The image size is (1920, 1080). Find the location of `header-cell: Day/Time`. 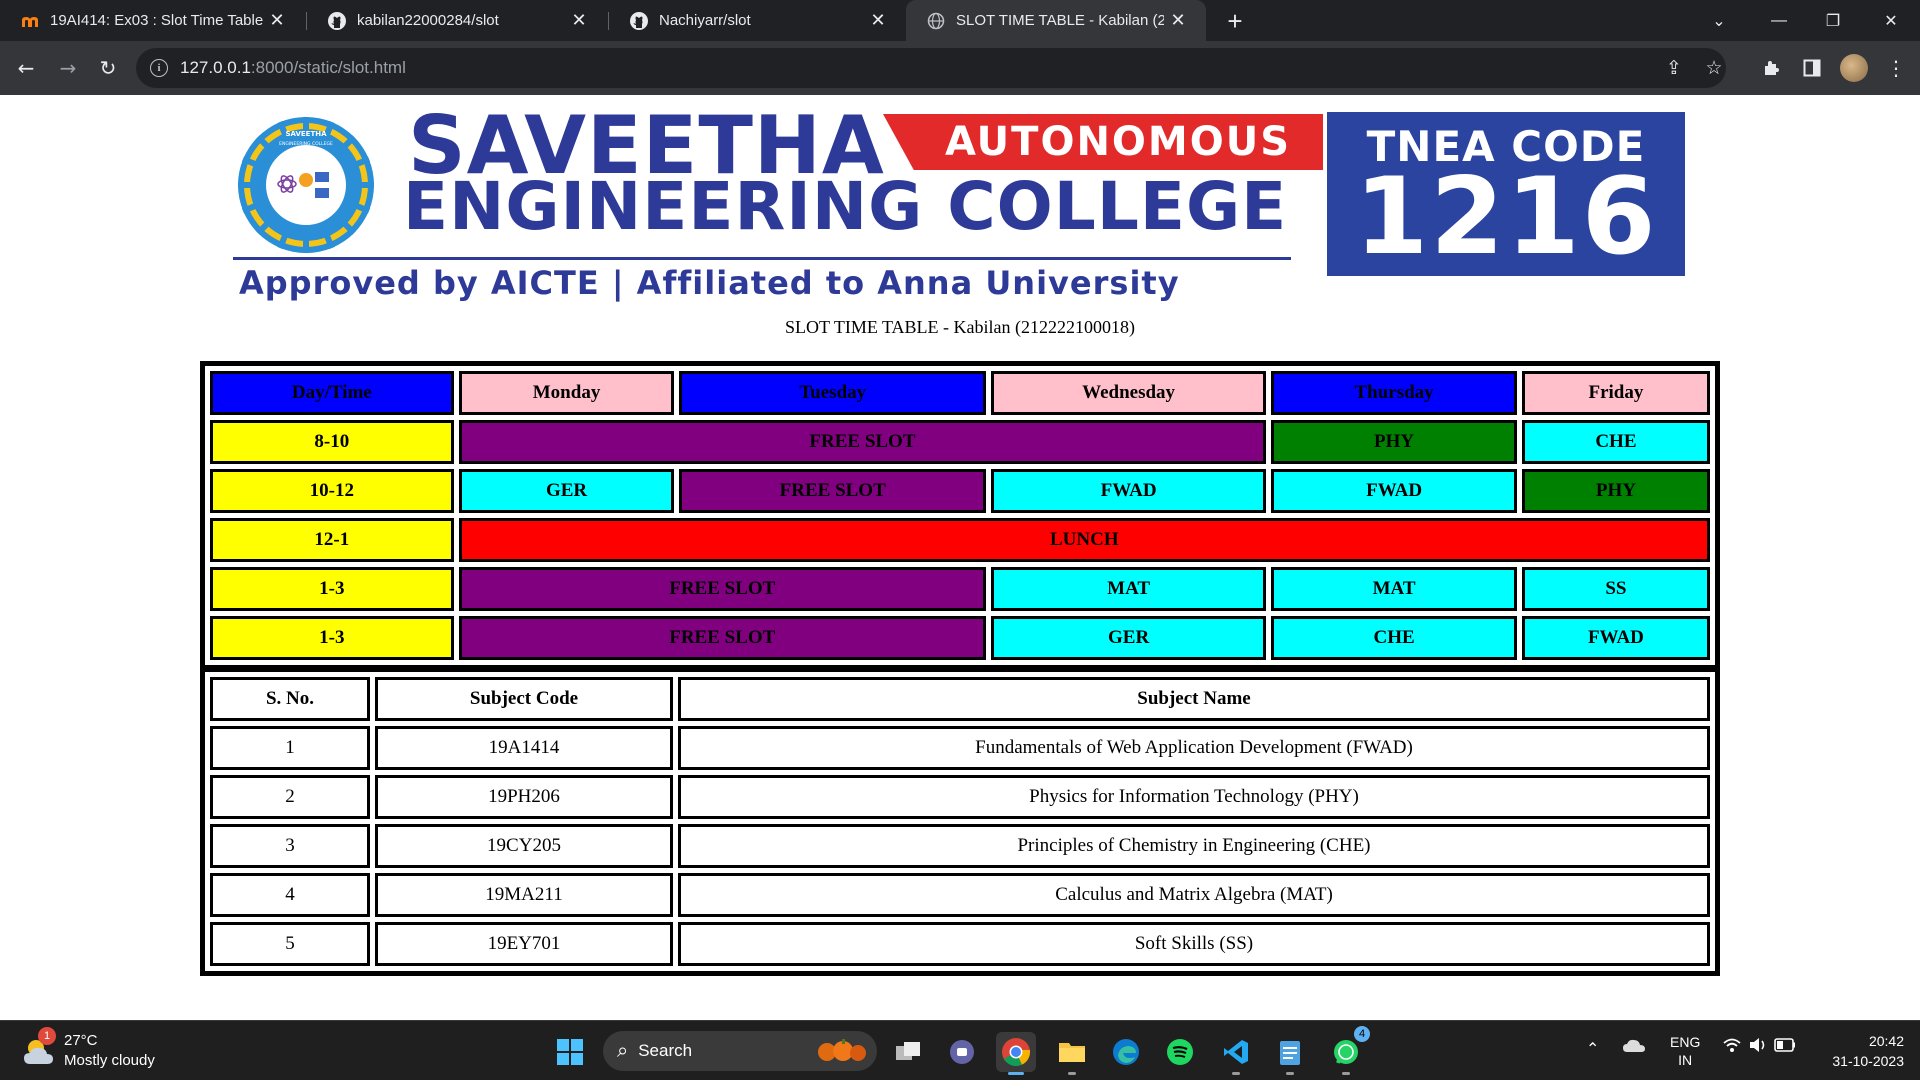

header-cell: Day/Time is located at coordinates (332, 393).